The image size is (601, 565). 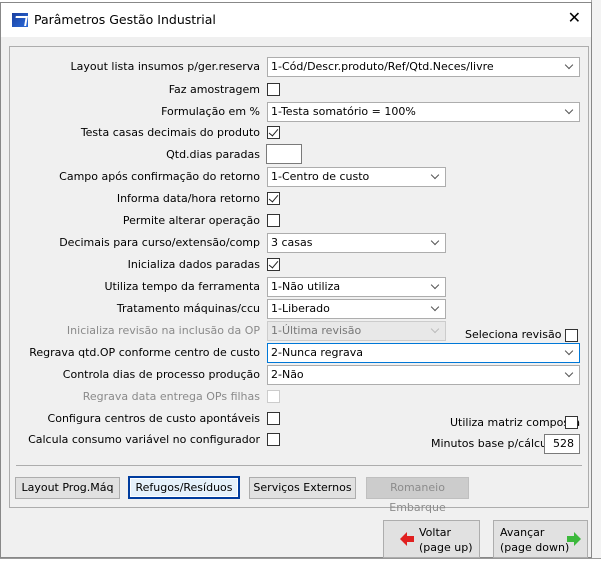 What do you see at coordinates (296, 20) in the screenshot?
I see `title-bar: Parâmetros Gestão Industrial ✕` at bounding box center [296, 20].